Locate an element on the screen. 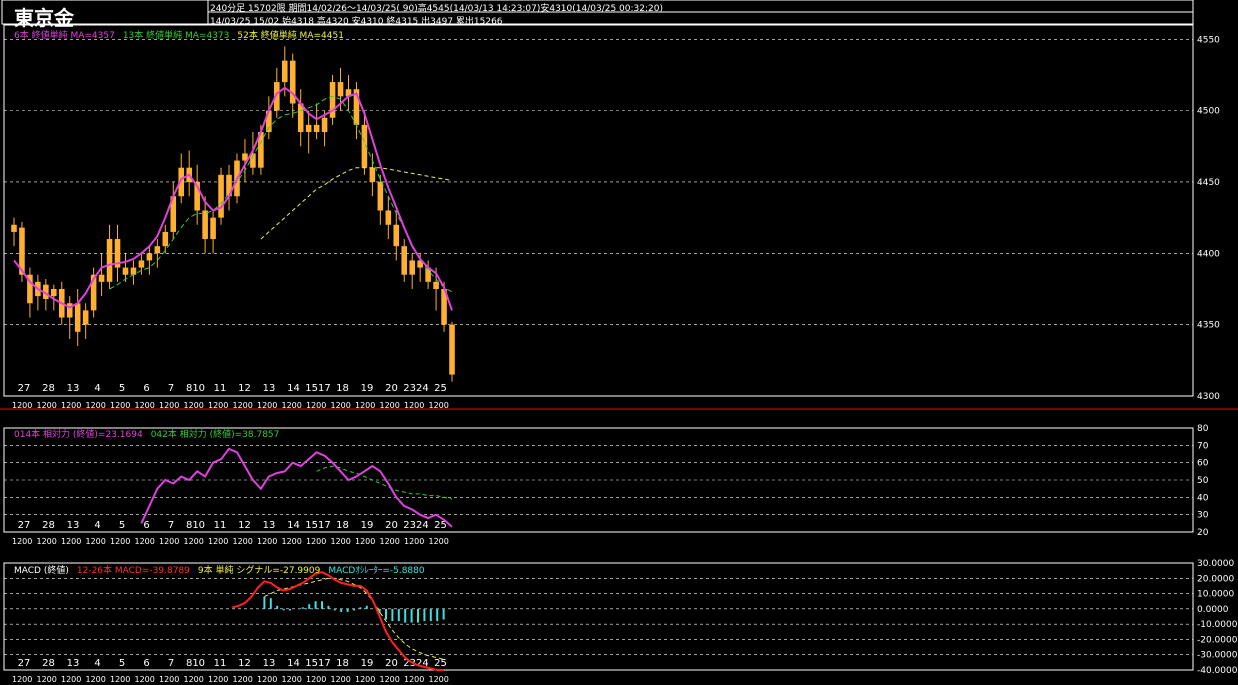  rsi-legend-item: 014本 相対力 (終値)=23.1694 is located at coordinates (78, 435).